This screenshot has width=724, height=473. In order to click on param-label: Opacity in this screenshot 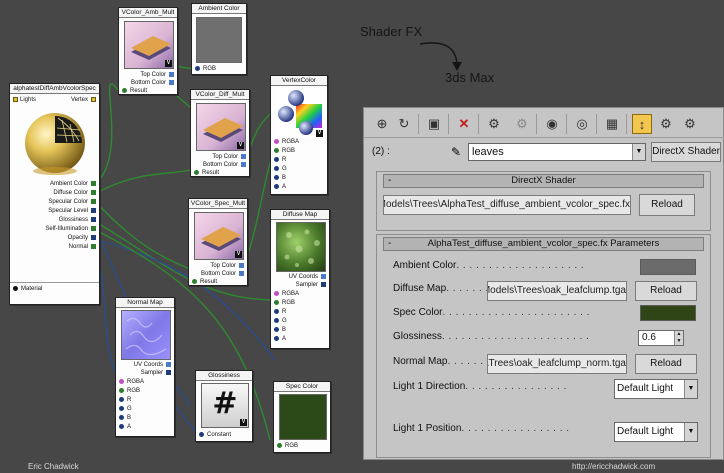, I will do `click(77, 238)`.